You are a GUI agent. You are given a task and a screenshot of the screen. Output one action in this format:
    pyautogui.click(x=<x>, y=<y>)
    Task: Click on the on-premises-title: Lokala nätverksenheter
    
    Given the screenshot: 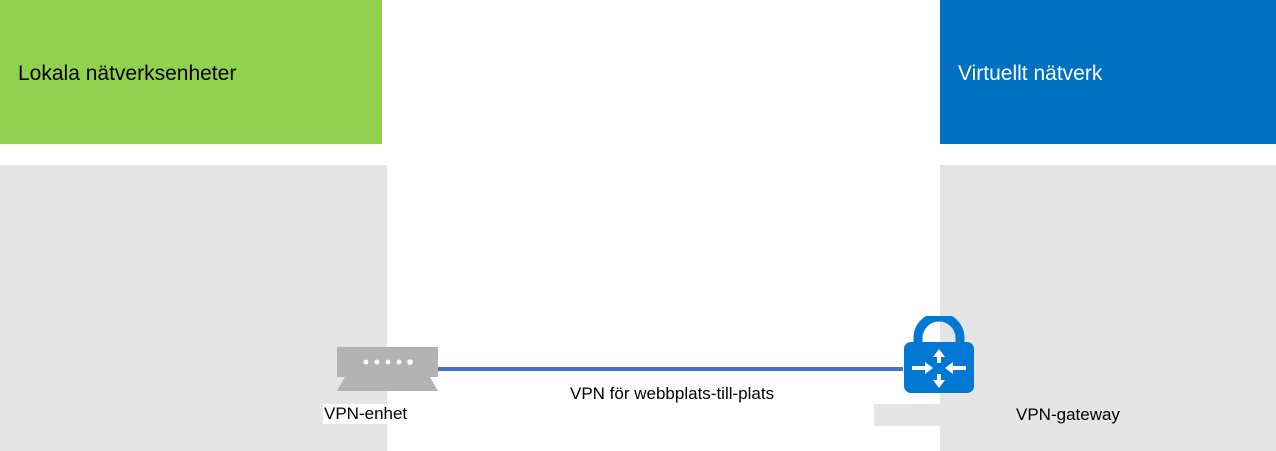 What is the action you would take?
    pyautogui.click(x=127, y=73)
    